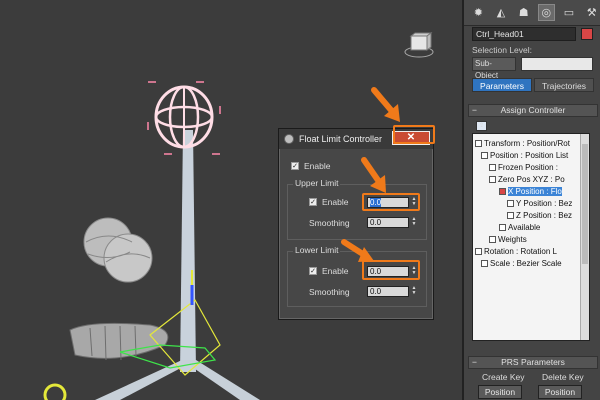 The image size is (600, 400). I want to click on motion-tab-icon: ◎, so click(546, 12).